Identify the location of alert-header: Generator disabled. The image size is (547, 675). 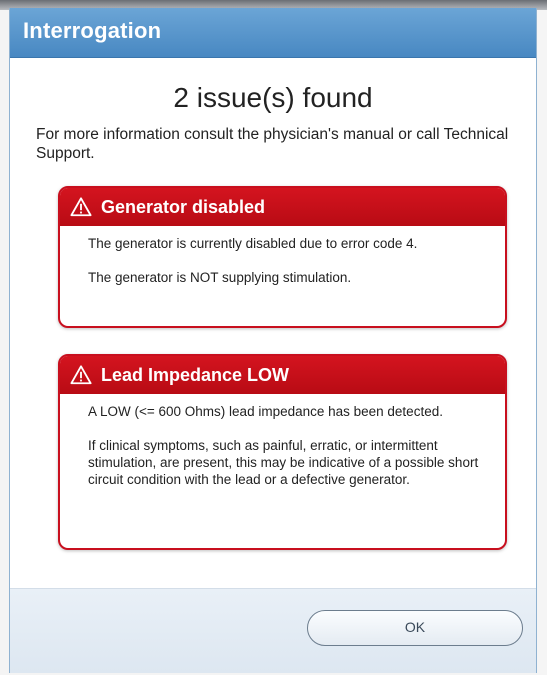
(282, 207).